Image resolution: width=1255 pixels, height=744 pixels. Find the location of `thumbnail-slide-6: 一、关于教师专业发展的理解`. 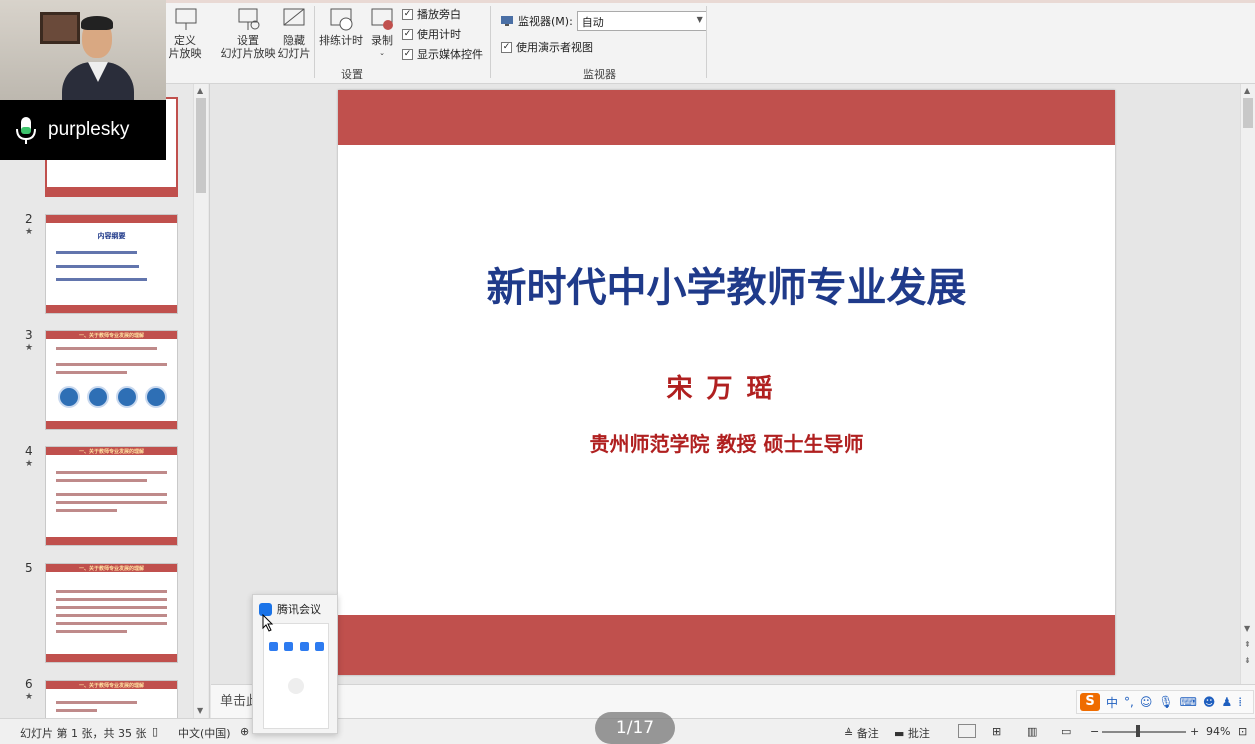

thumbnail-slide-6: 一、关于教师专业发展的理解 is located at coordinates (111, 700).